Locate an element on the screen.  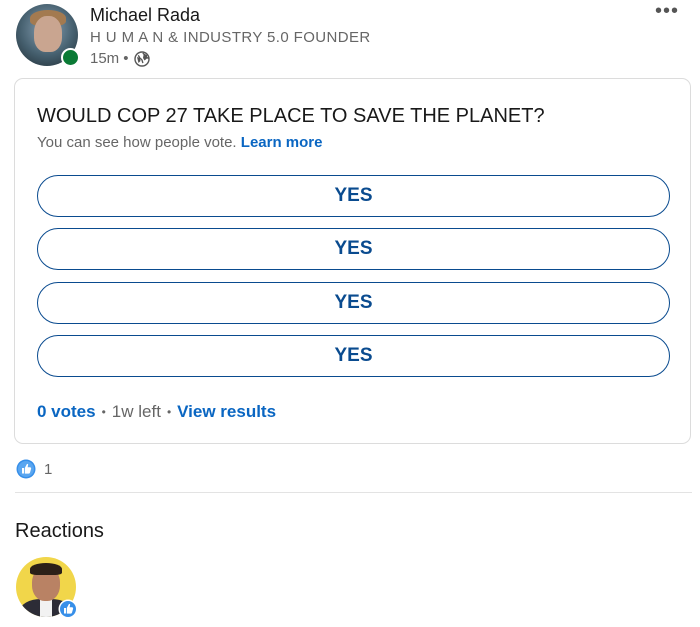
avatar-face is located at coordinates (48, 34).